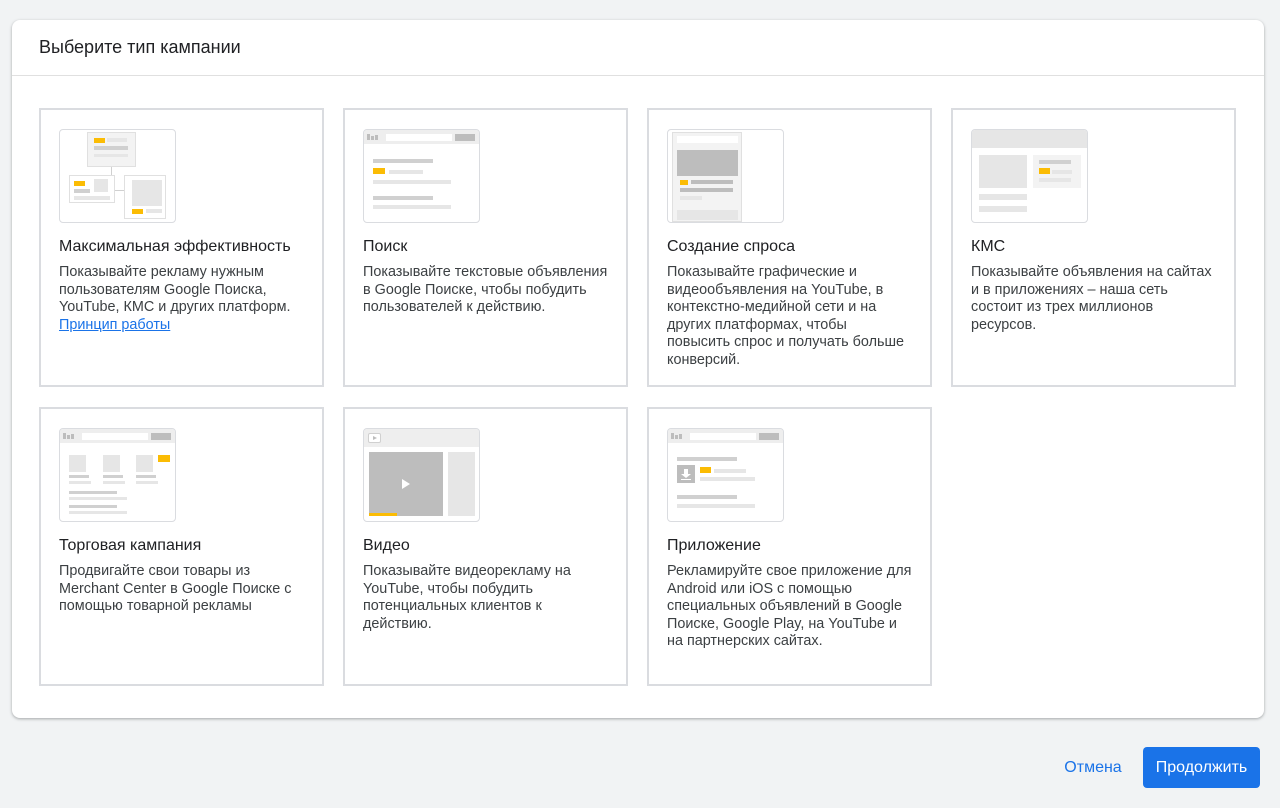 This screenshot has height=808, width=1280. Describe the element at coordinates (1093, 767) in the screenshot. I see `cancel-button: Отмена` at that location.